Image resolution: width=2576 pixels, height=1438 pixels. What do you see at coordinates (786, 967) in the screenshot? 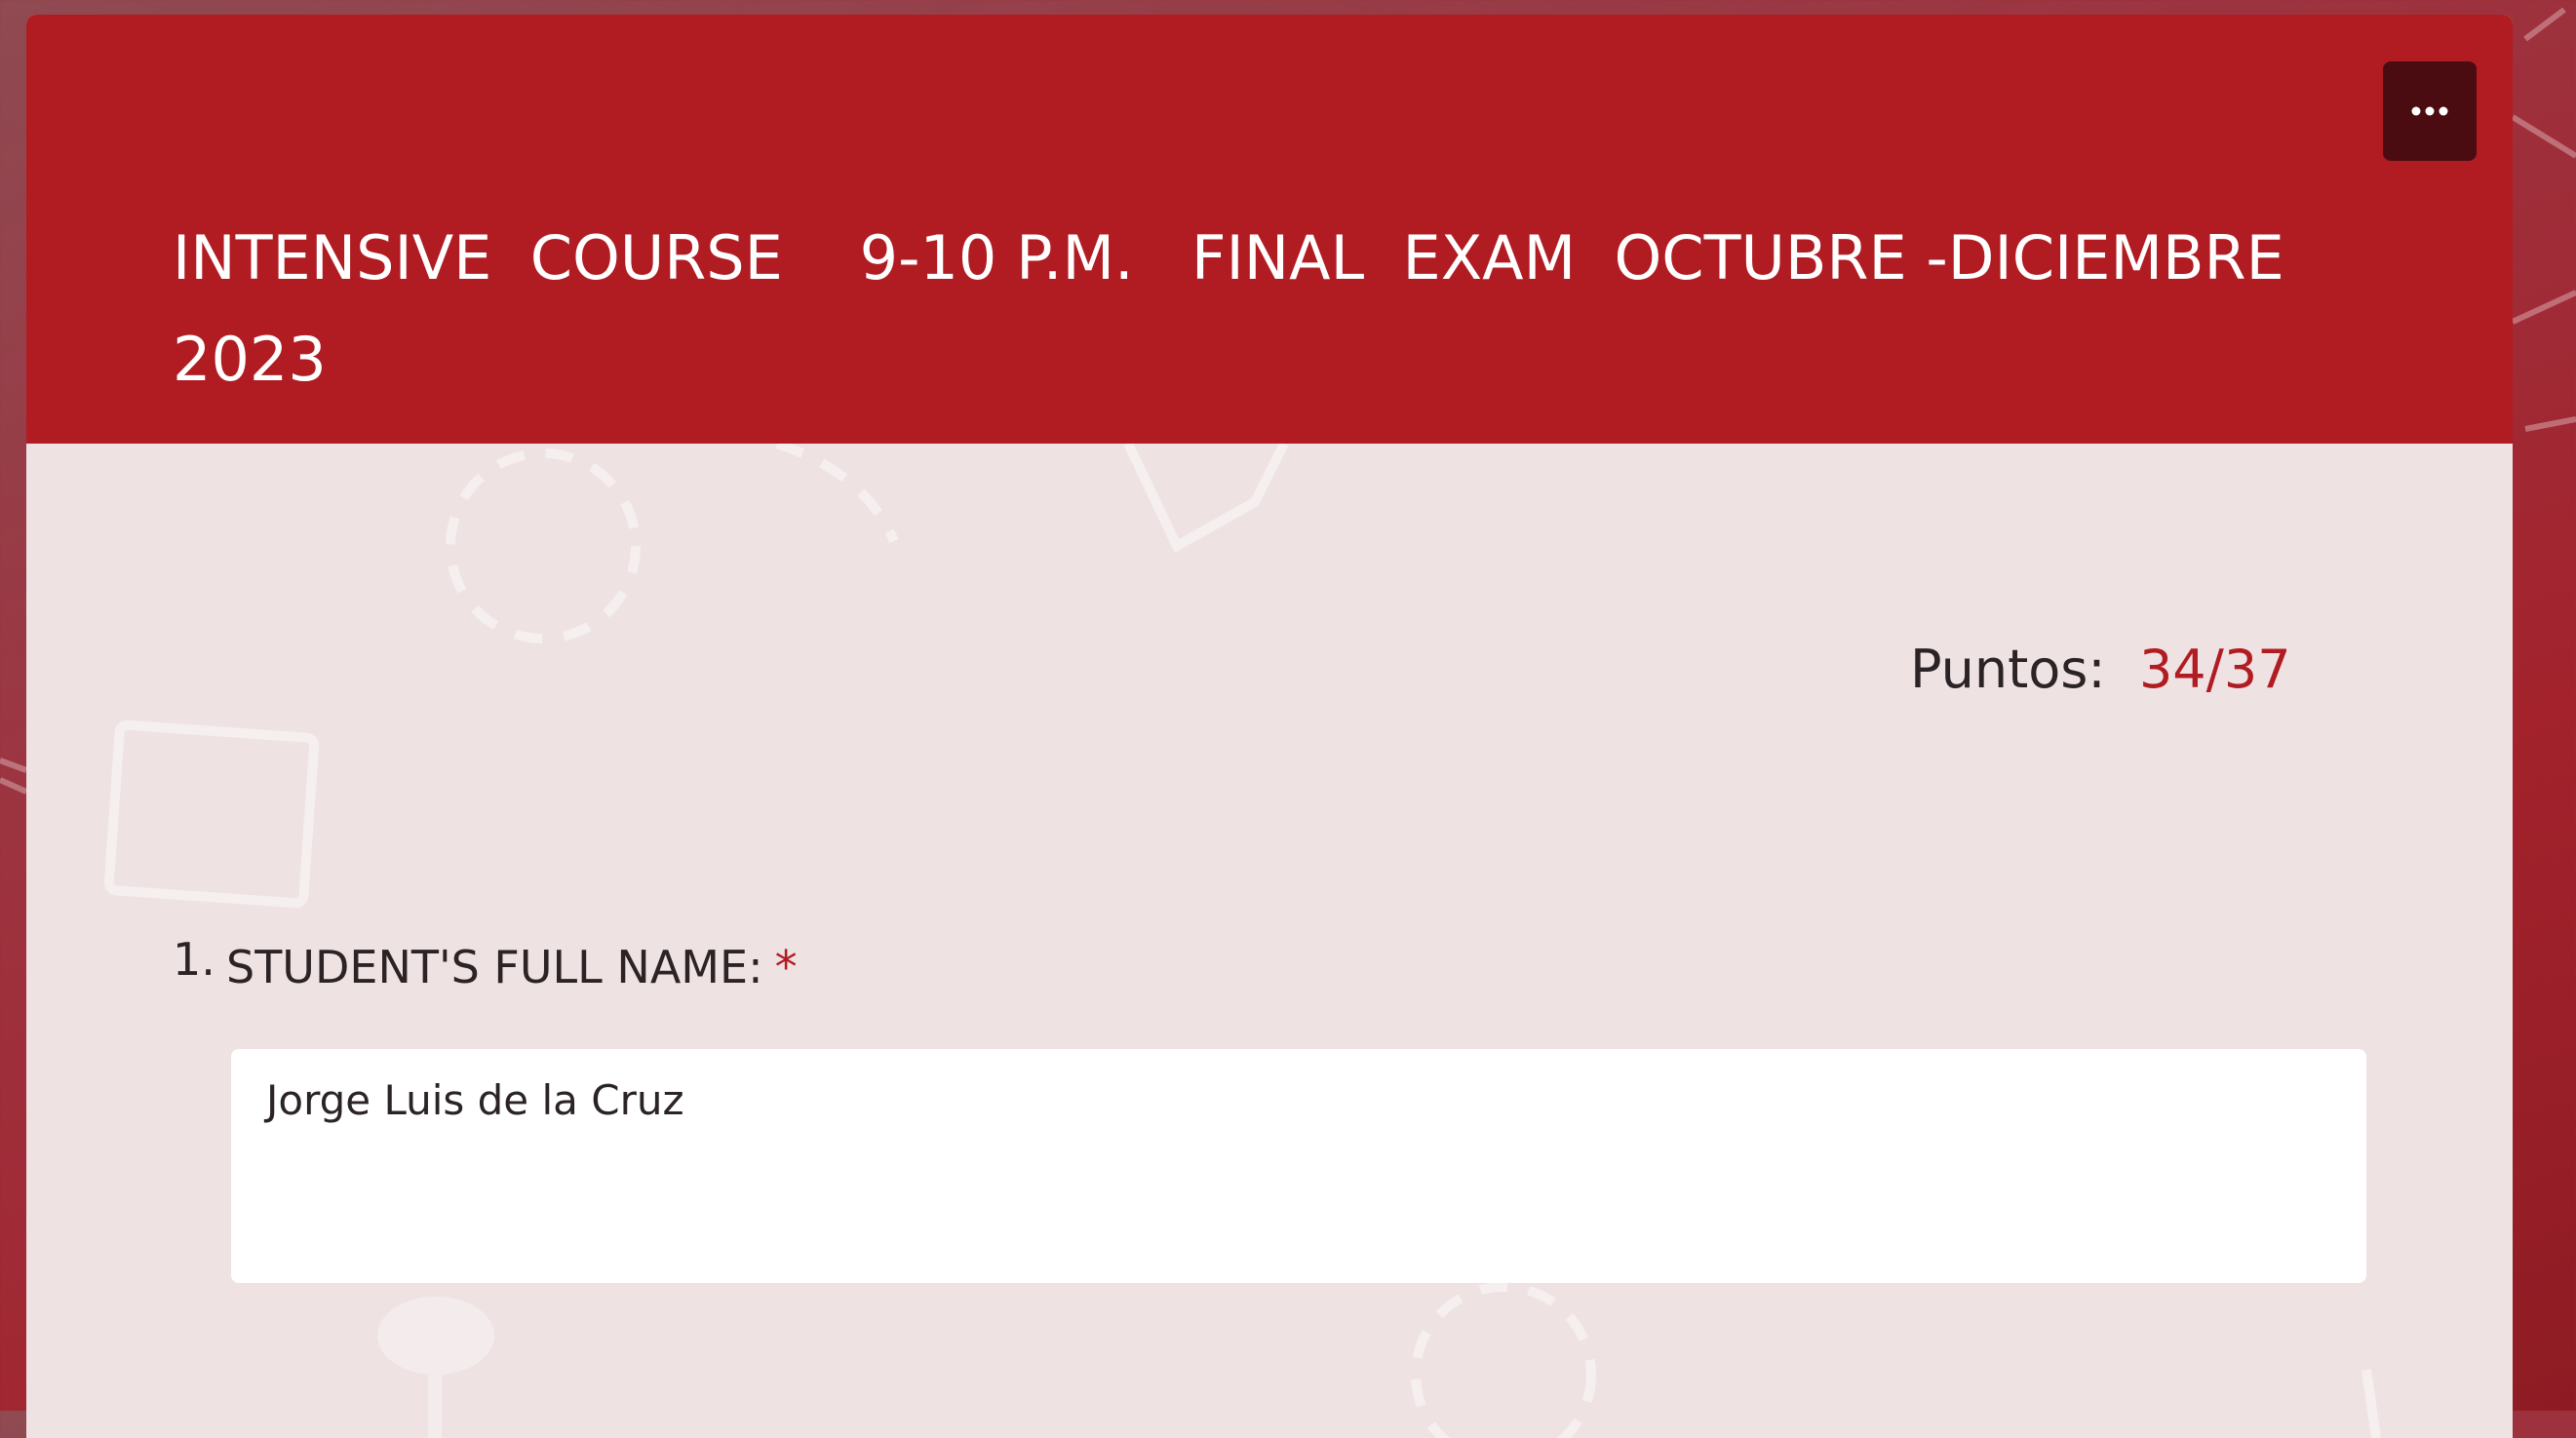
I see `required-asterisk: *` at bounding box center [786, 967].